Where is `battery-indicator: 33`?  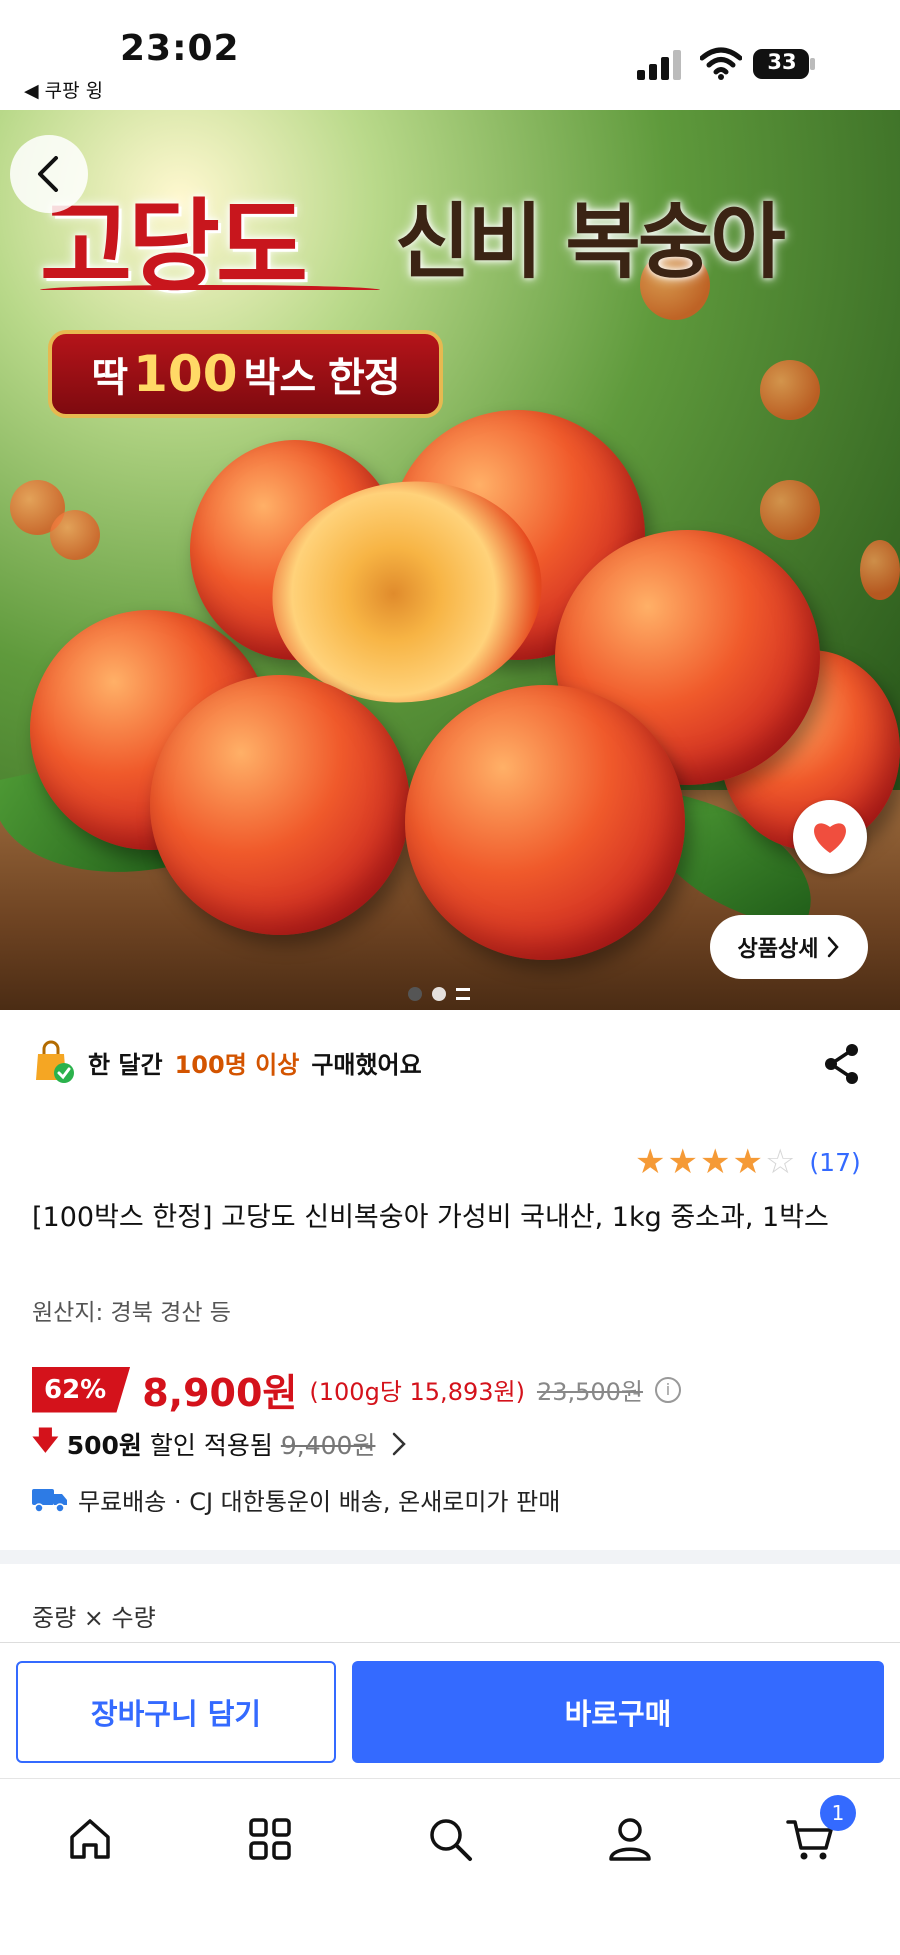 battery-indicator: 33 is located at coordinates (784, 64).